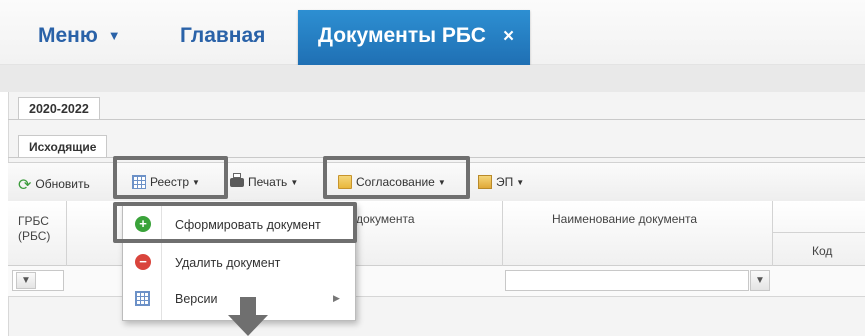 The width and height of the screenshot is (865, 336). What do you see at coordinates (822, 251) in the screenshot?
I see `column-code: Код` at bounding box center [822, 251].